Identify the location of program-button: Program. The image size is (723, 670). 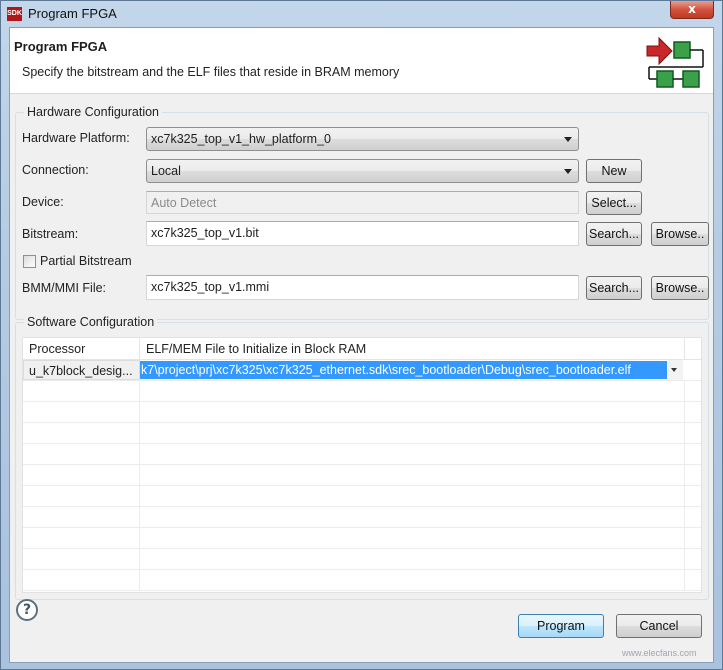
(561, 626).